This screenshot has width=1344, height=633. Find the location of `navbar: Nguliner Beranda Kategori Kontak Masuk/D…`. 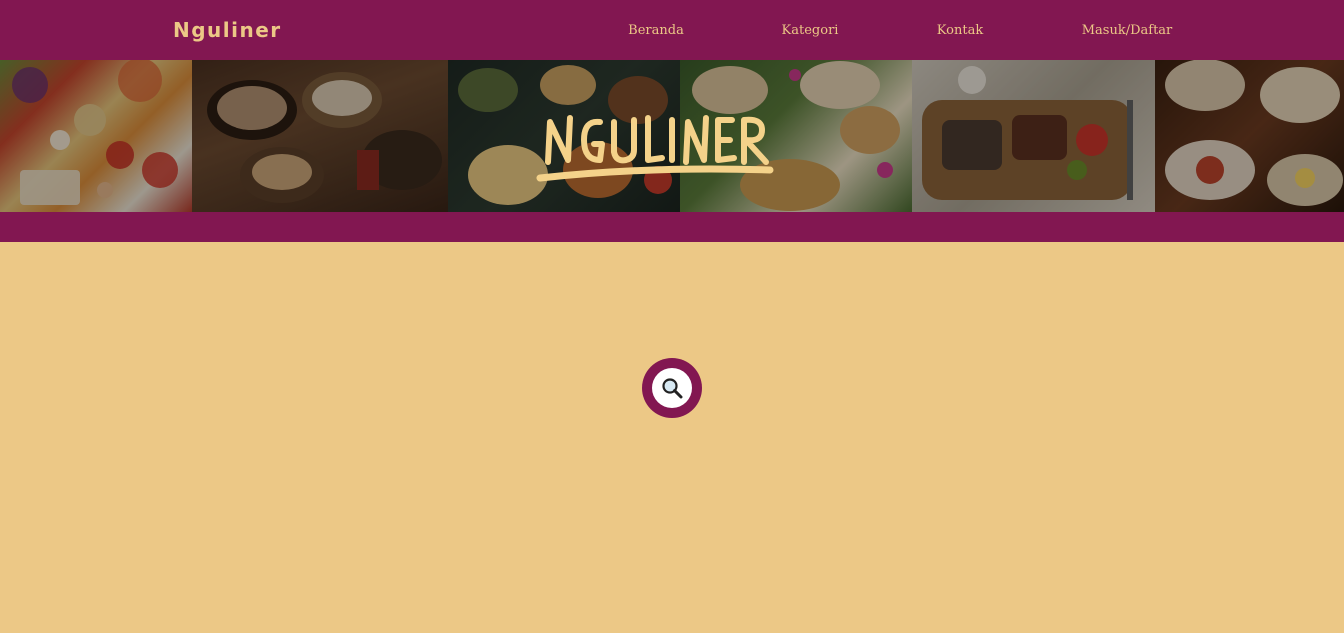

navbar: Nguliner Beranda Kategori Kontak Masuk/D… is located at coordinates (672, 30).